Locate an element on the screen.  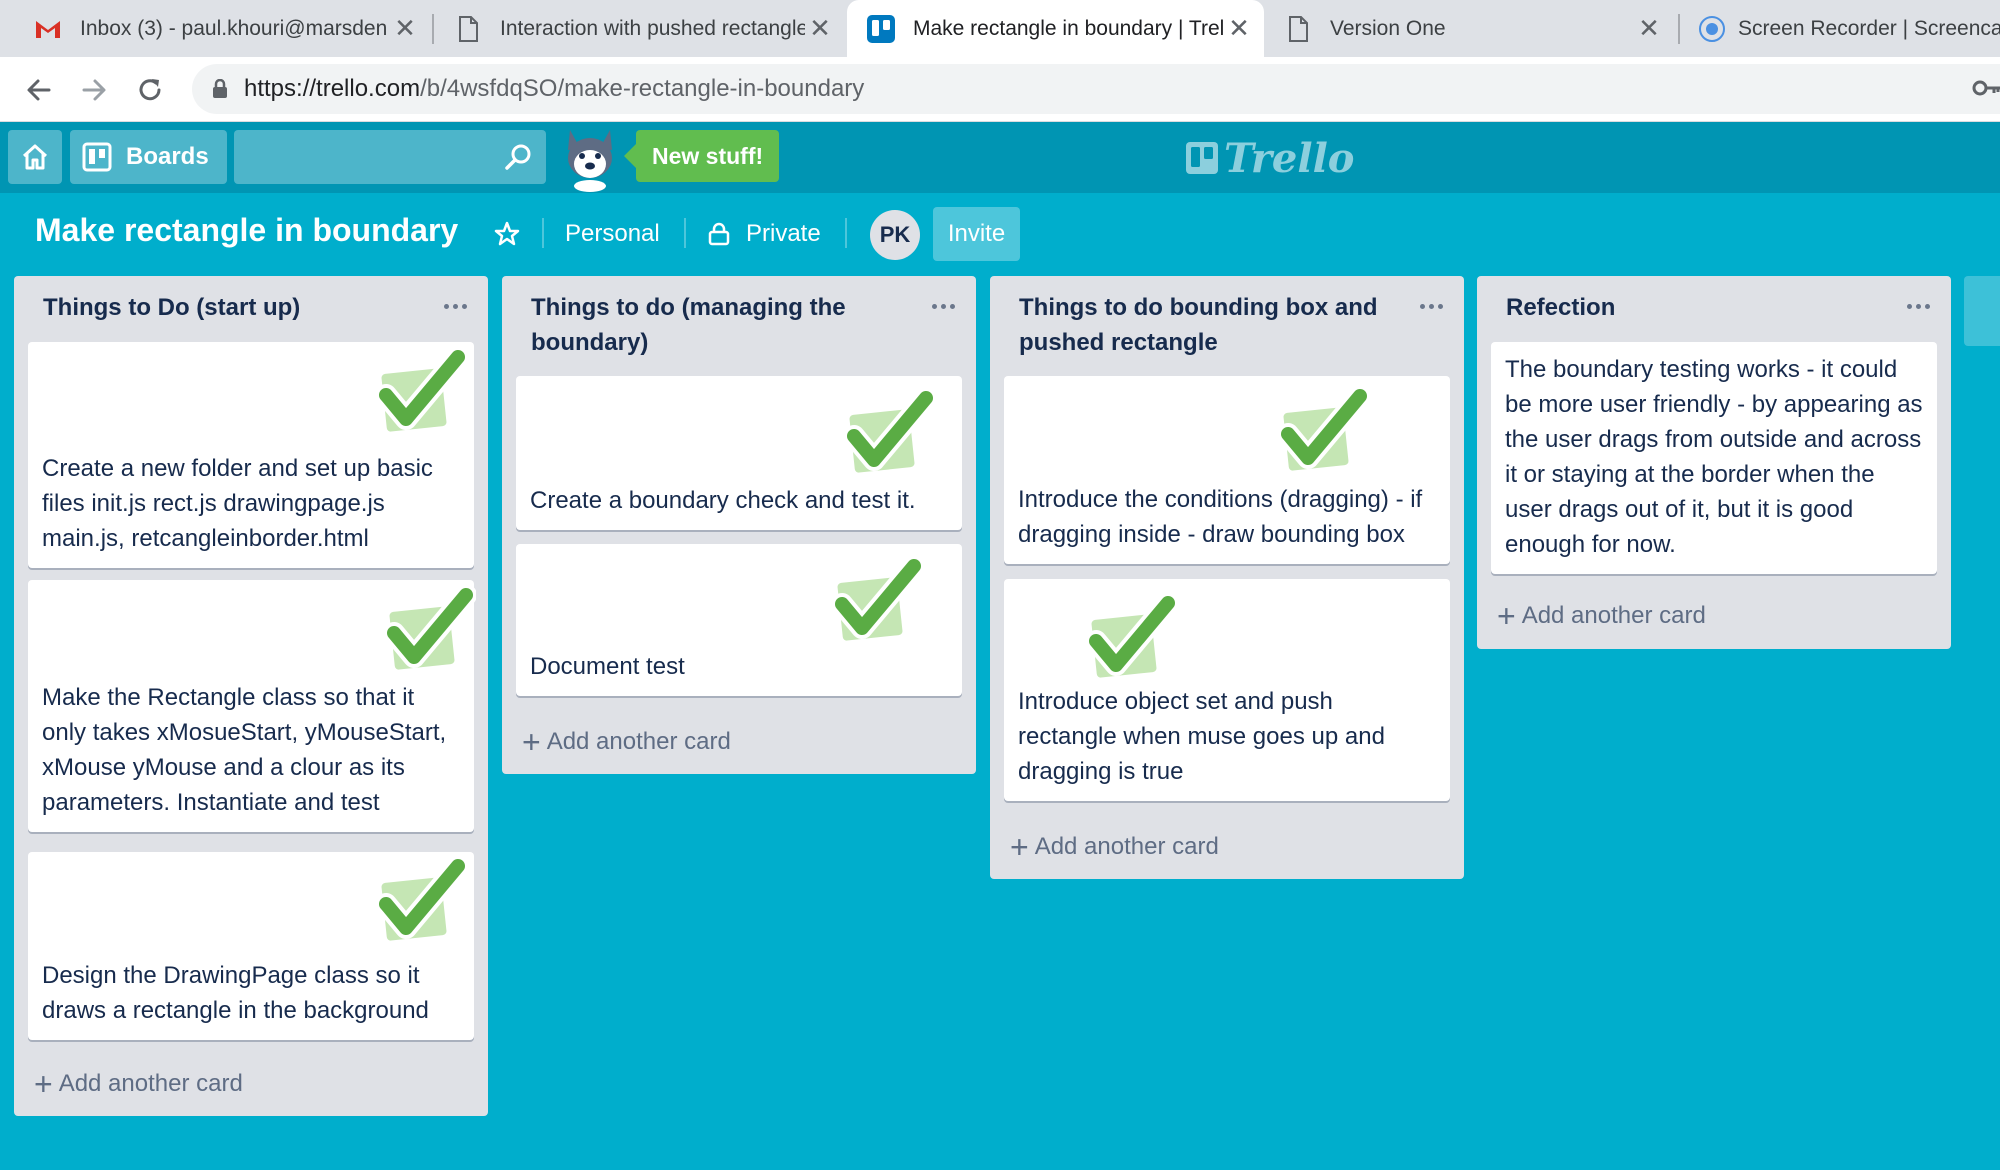
browser-tab-screen-recorder: Screen Recorder | Screencast is located at coordinates (1840, 28).